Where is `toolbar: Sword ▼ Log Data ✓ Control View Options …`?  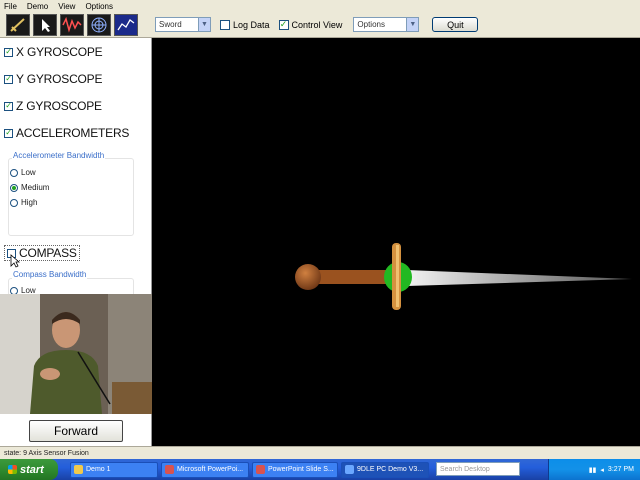
toolbar: Sword ▼ Log Data ✓ Control View Options … is located at coordinates (320, 25).